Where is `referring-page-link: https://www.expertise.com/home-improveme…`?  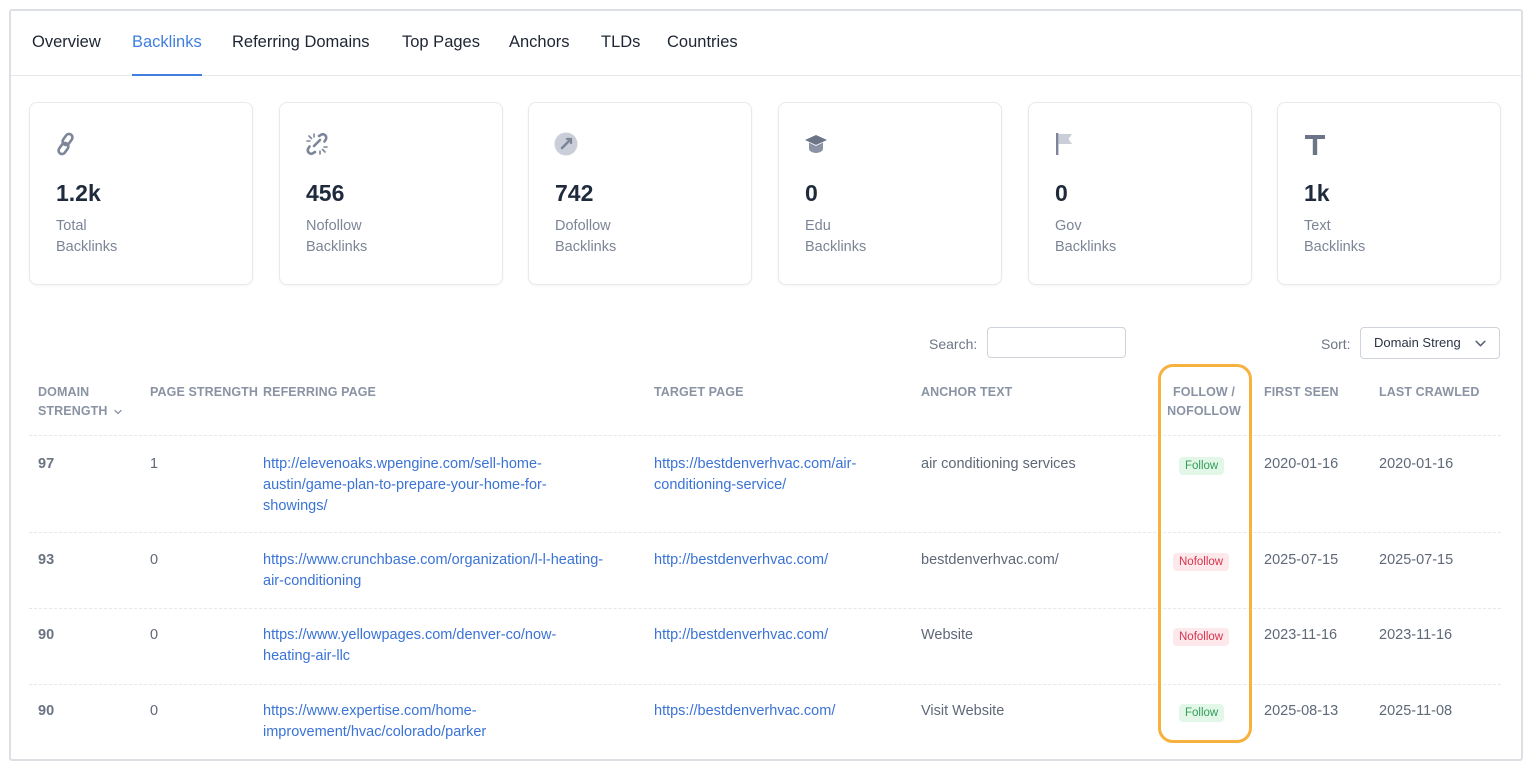
referring-page-link: https://www.expertise.com/home-improveme… is located at coordinates (374, 722).